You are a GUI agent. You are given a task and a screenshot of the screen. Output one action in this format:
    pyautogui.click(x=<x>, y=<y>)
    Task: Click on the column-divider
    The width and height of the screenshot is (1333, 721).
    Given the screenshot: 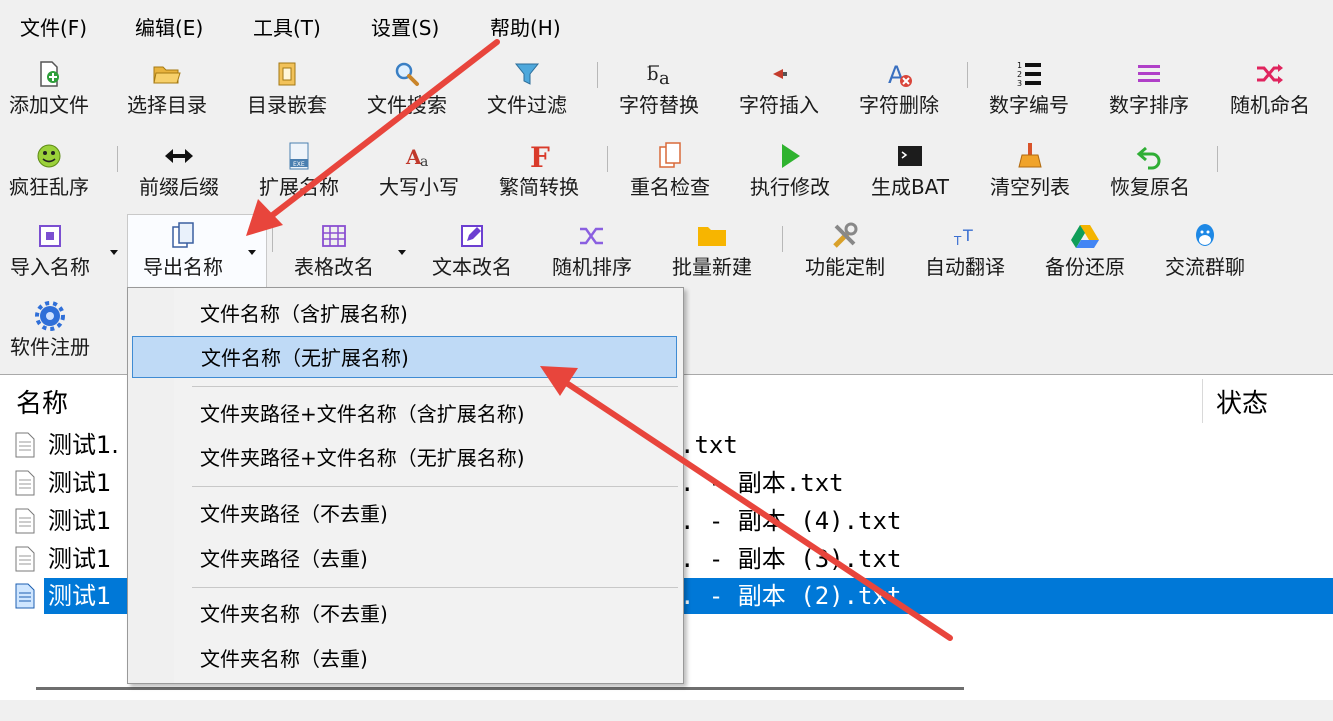 What is the action you would take?
    pyautogui.click(x=1202, y=401)
    